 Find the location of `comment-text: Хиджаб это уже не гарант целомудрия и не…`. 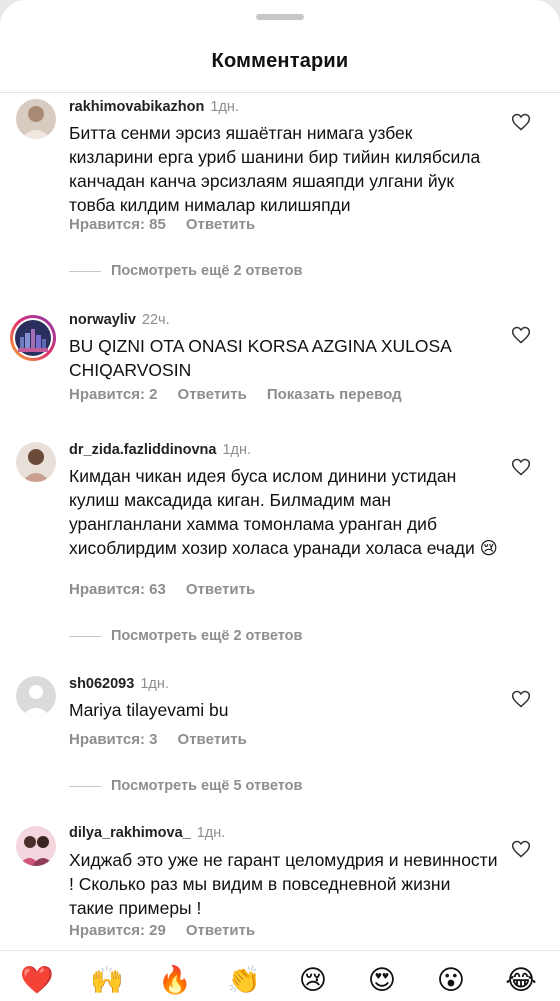

comment-text: Хиджаб это уже не гарант целомудрия и не… is located at coordinates (283, 884).